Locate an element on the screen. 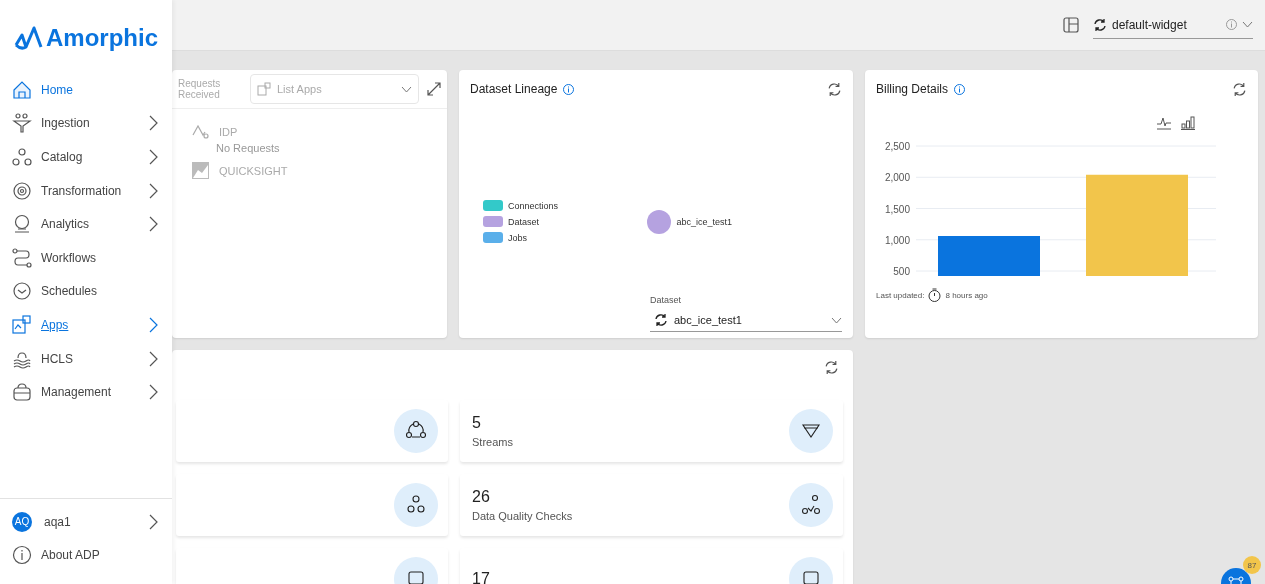 The width and height of the screenshot is (1265, 584). about-item: About ADP is located at coordinates (86, 555).